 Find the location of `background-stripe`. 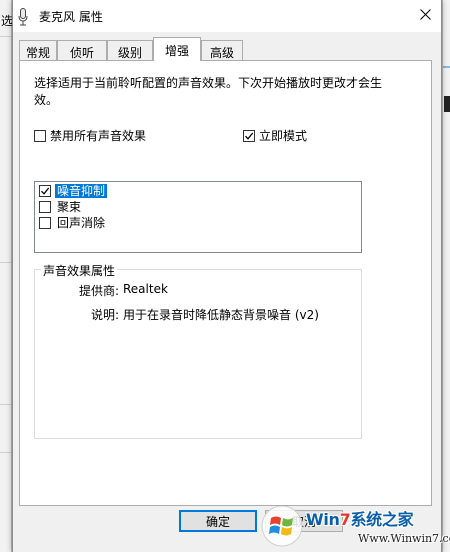

background-stripe is located at coordinates (446, 67).